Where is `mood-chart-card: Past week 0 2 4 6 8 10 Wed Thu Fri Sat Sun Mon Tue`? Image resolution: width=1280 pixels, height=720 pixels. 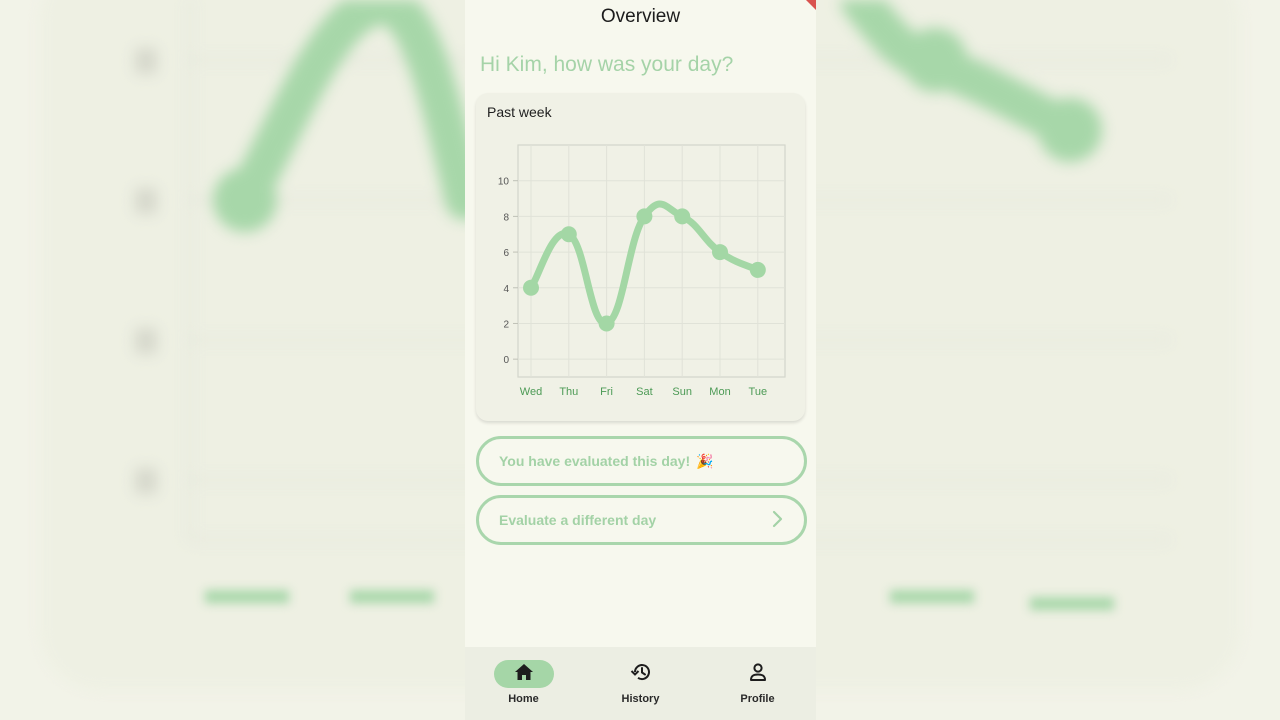
mood-chart-card: Past week 0 2 4 6 8 10 Wed Thu Fri Sat Sun Mon Tue is located at coordinates (640, 257).